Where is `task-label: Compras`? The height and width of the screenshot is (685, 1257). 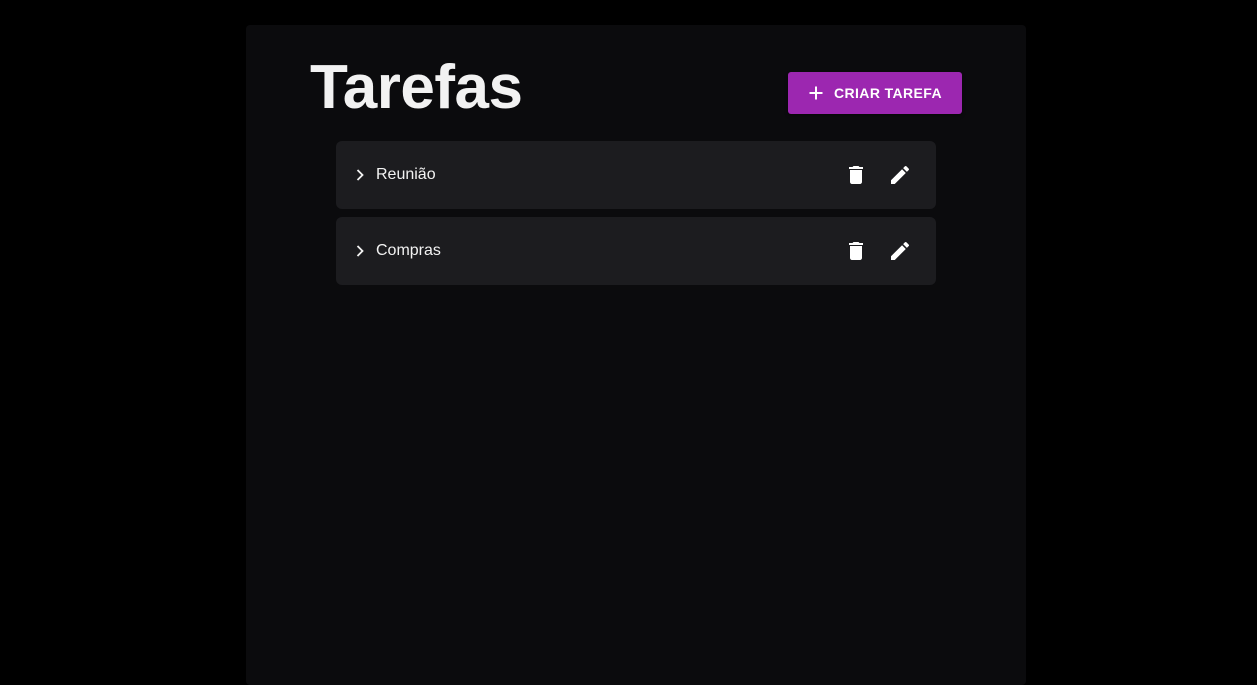
task-label: Compras is located at coordinates (408, 250).